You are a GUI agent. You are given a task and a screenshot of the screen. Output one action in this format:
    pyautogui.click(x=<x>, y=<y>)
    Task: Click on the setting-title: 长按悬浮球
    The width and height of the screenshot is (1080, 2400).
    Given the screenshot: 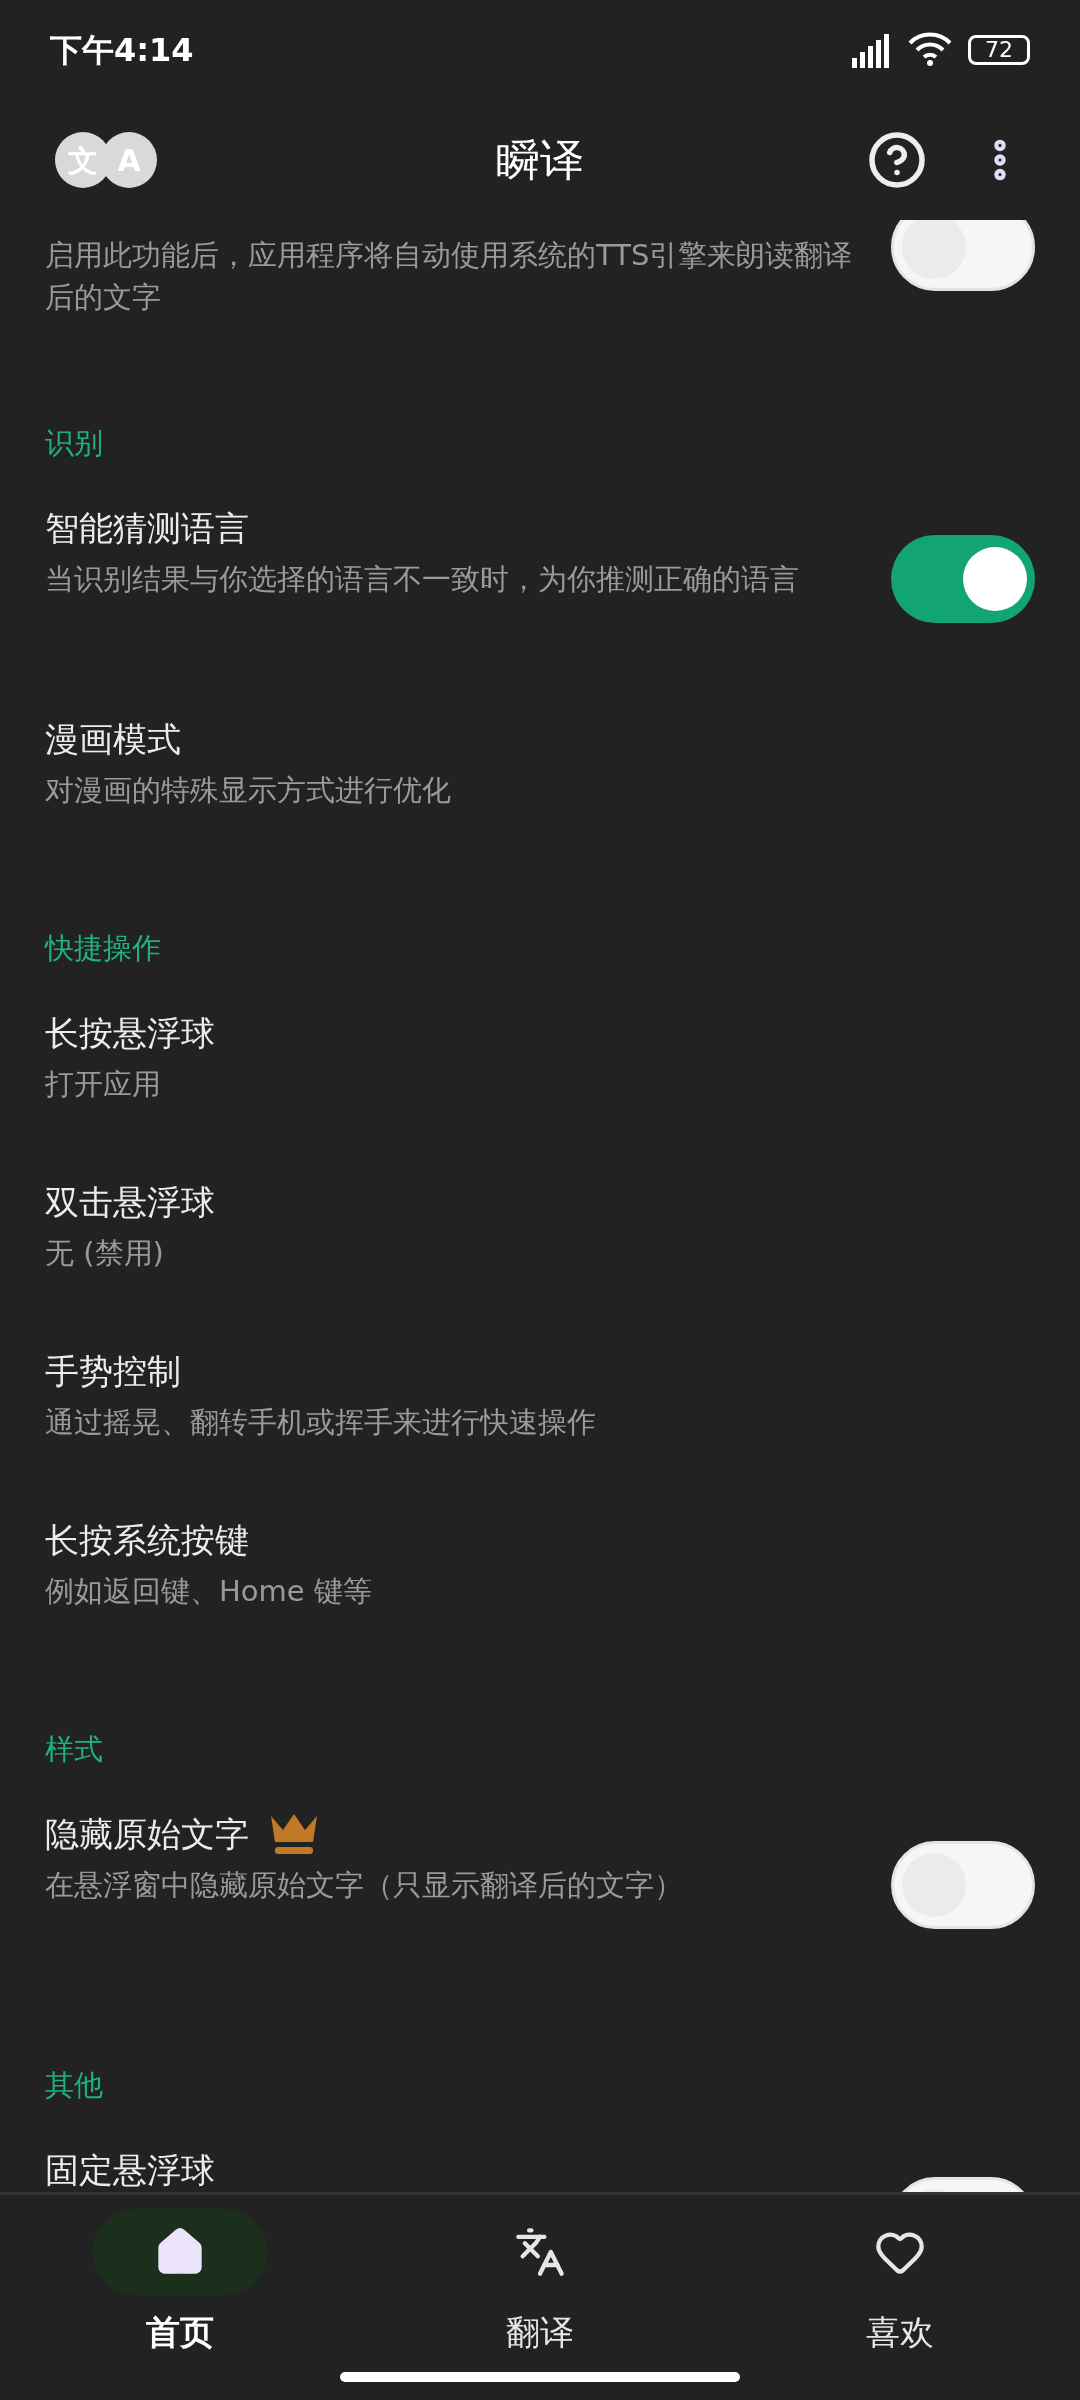 What is the action you would take?
    pyautogui.click(x=130, y=1033)
    